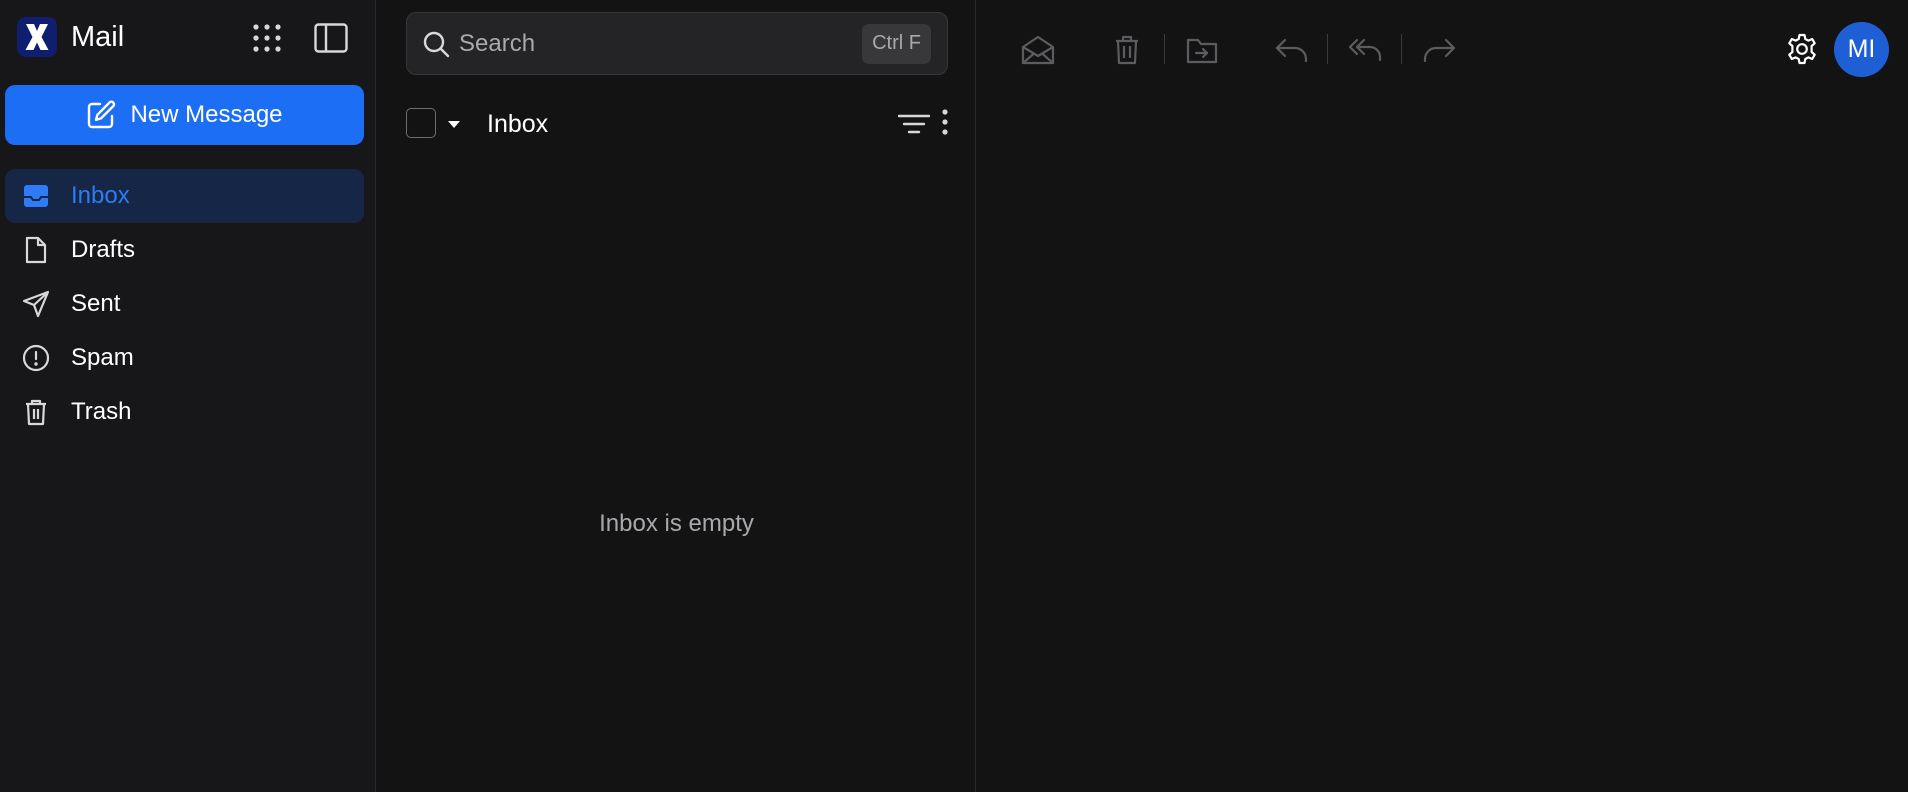 The height and width of the screenshot is (792, 1908). What do you see at coordinates (70, 37) in the screenshot?
I see `brand: Mail` at bounding box center [70, 37].